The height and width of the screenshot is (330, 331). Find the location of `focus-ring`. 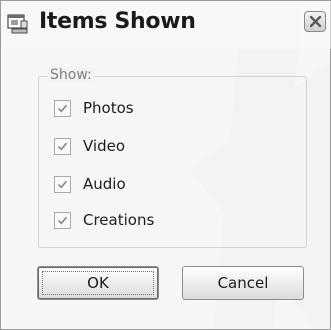

focus-ring is located at coordinates (98, 283).